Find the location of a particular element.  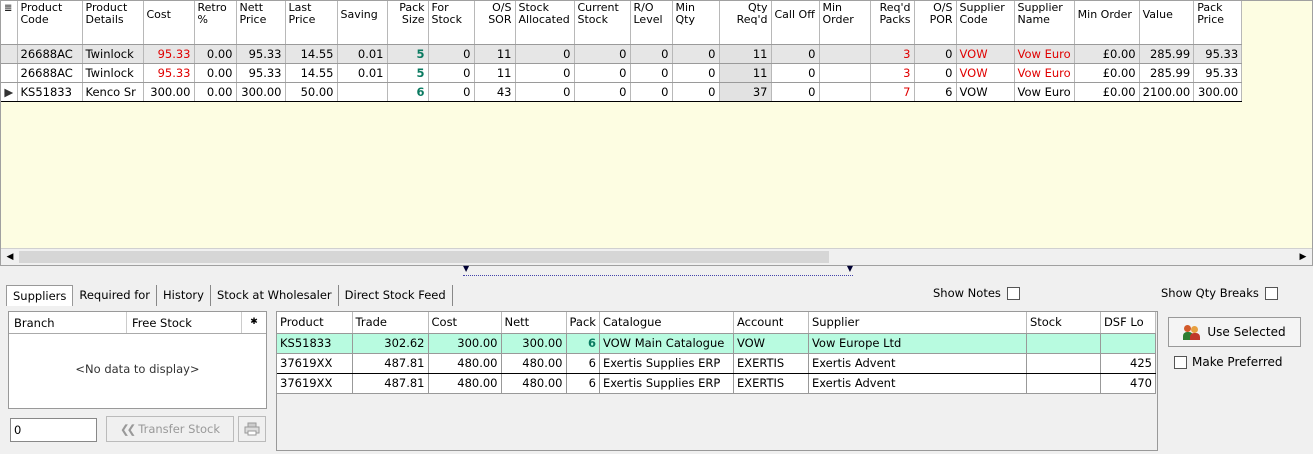

cell-stock is located at coordinates (1063, 363).